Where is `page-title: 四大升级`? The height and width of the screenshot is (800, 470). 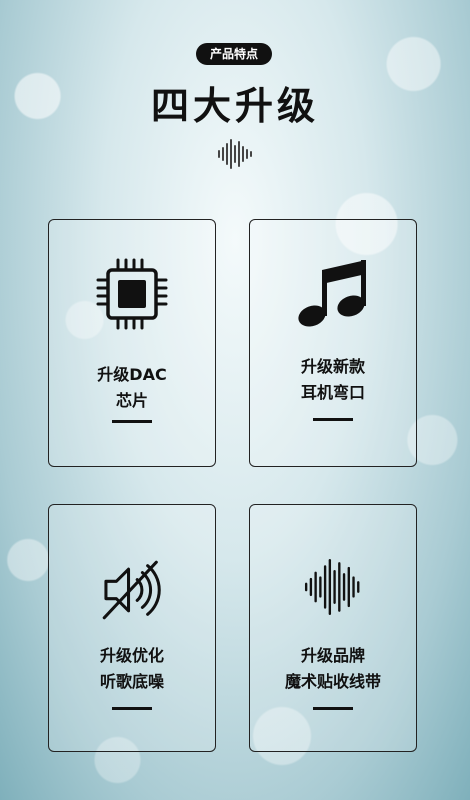
page-title: 四大升级 is located at coordinates (234, 106).